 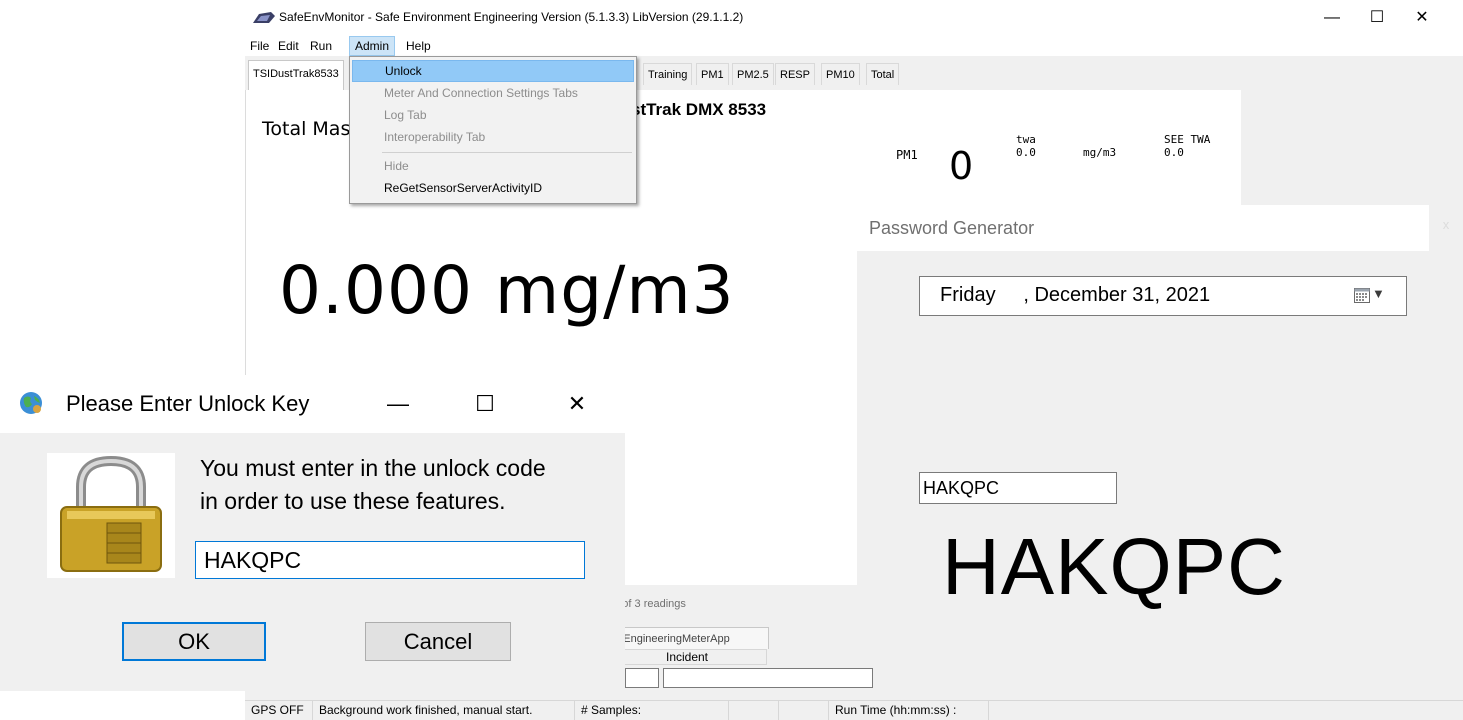 I want to click on unlock-dialog-title: Please Enter Unlock Key, so click(x=188, y=403).